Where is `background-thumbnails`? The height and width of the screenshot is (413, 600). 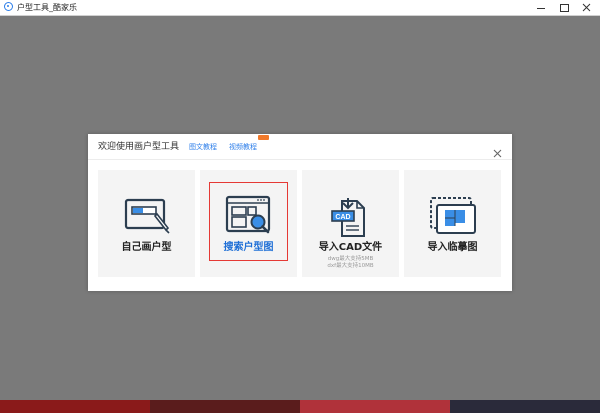
background-thumbnails is located at coordinates (300, 406).